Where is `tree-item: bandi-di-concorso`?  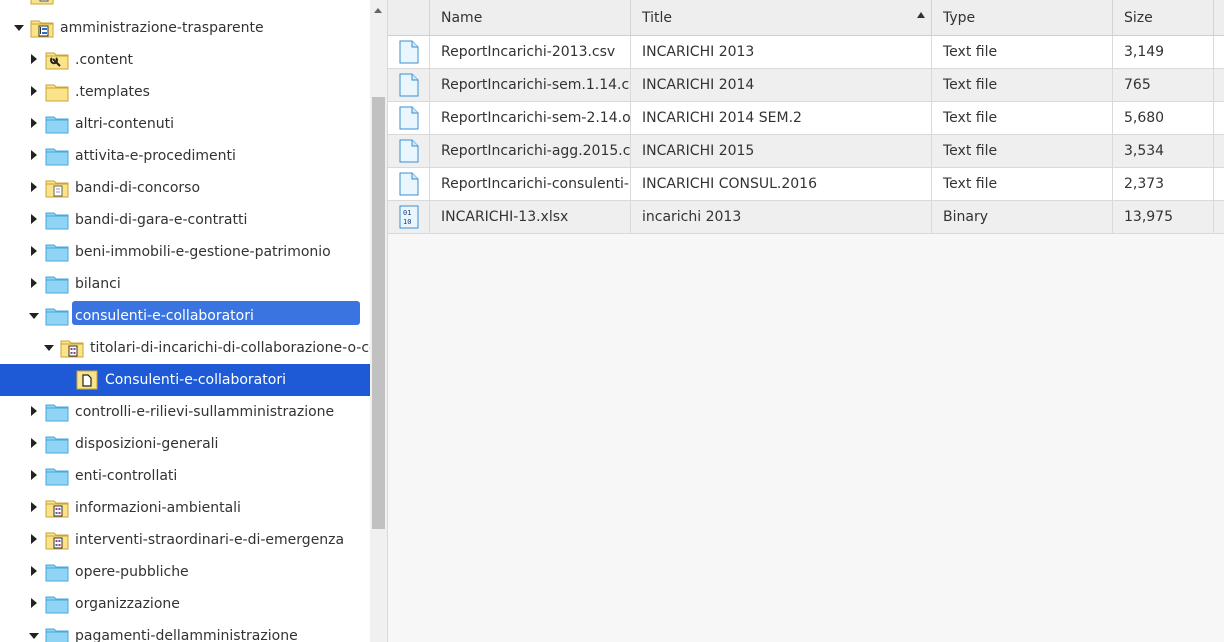 tree-item: bandi-di-concorso is located at coordinates (185, 188).